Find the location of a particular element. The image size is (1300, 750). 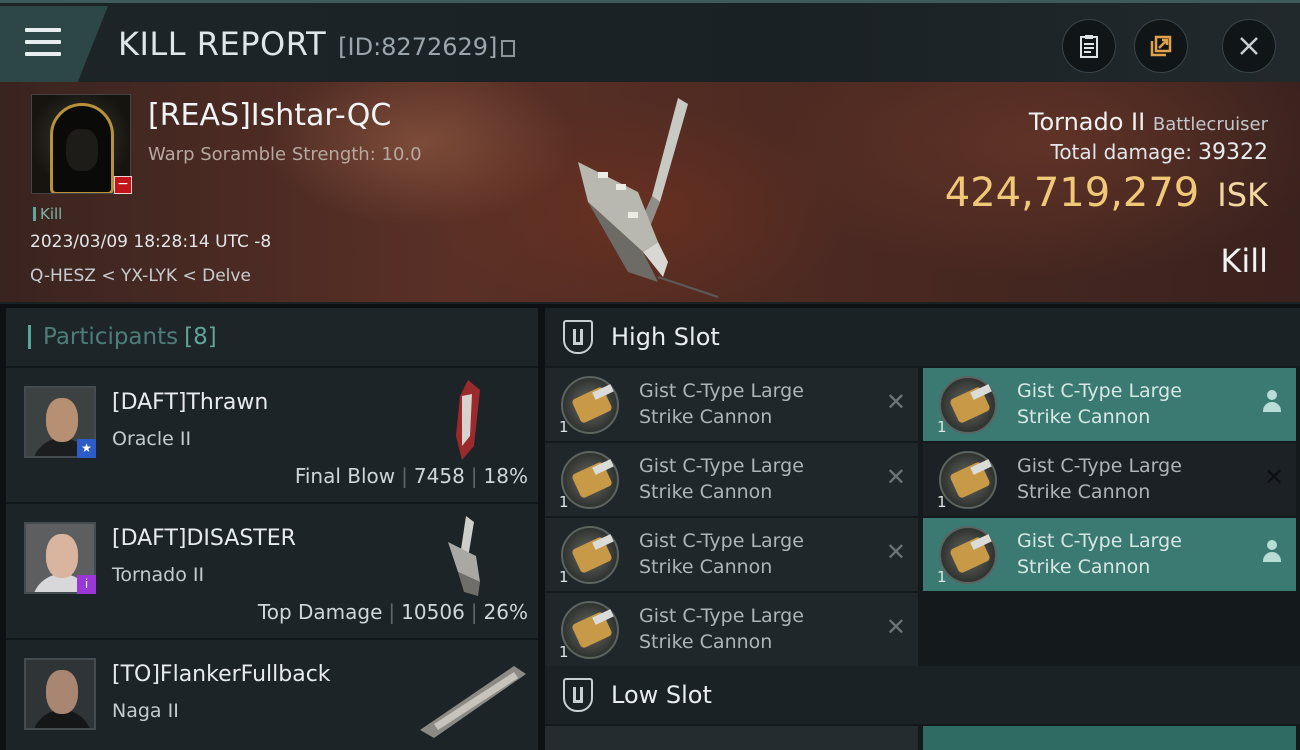

participant-ship: Naga II is located at coordinates (145, 711).